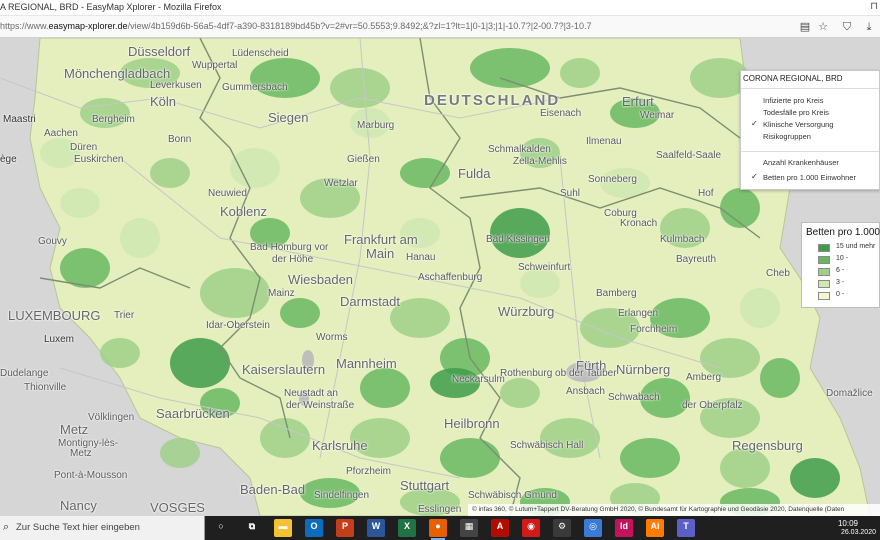  I want to click on map-label-amberg: Amberg, so click(704, 377).